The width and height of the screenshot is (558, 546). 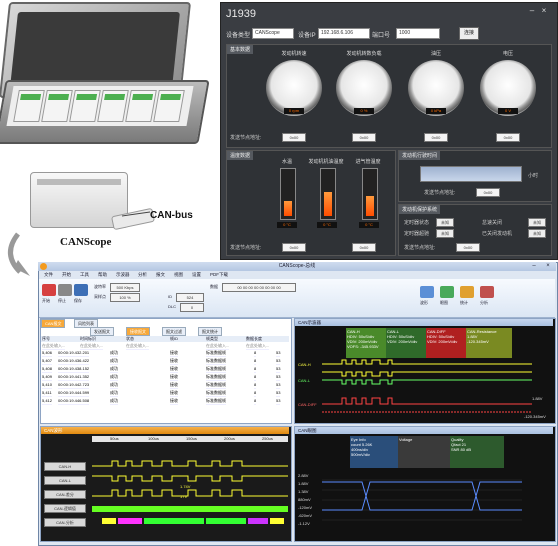 What do you see at coordinates (43, 266) in the screenshot?
I see `app-logo-icon` at bounding box center [43, 266].